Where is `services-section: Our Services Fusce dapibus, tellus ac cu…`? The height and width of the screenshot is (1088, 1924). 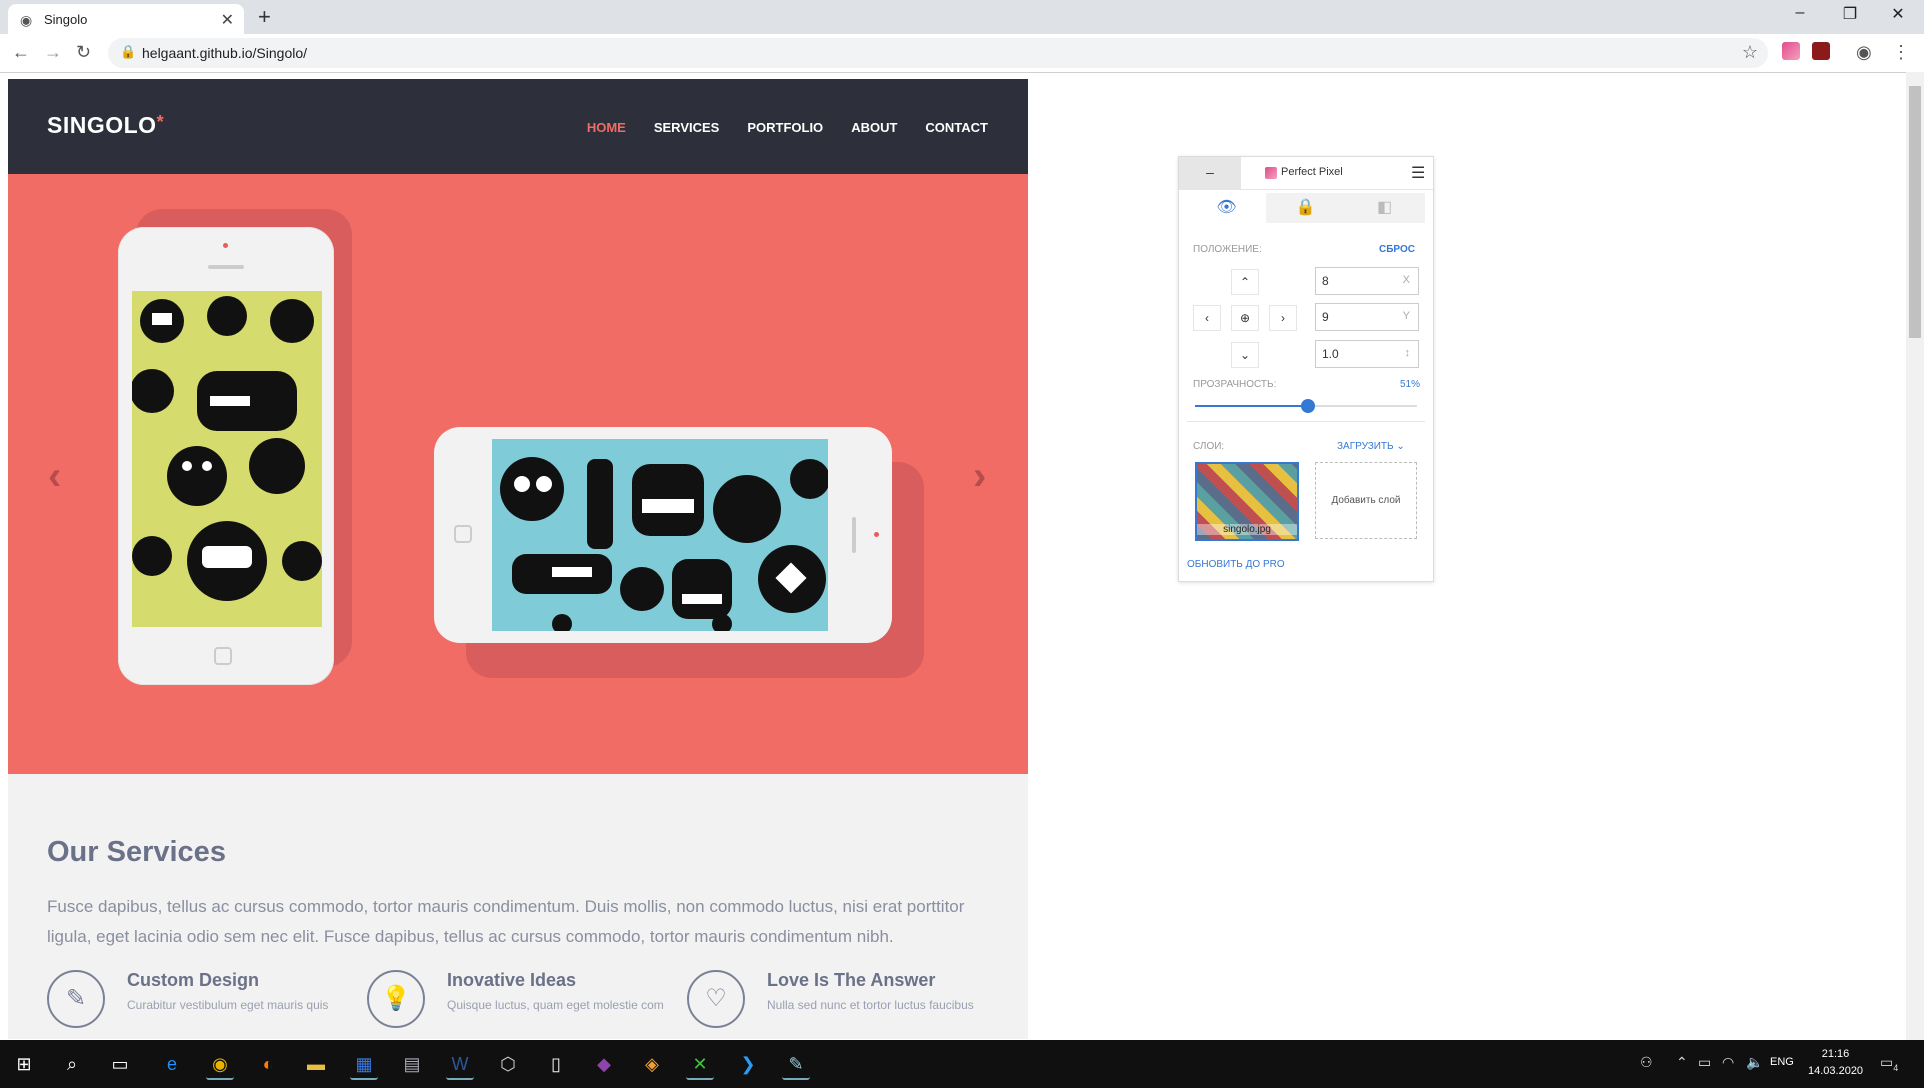
services-section: Our Services Fusce dapibus, tellus ac cu… is located at coordinates (518, 906).